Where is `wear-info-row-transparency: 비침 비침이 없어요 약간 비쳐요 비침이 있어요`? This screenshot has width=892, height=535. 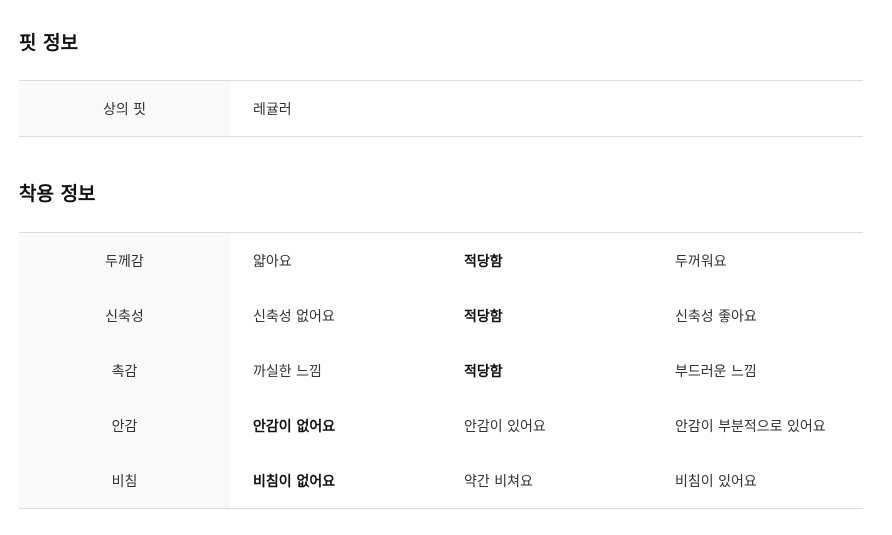 wear-info-row-transparency: 비침 비침이 없어요 약간 비쳐요 비침이 있어요 is located at coordinates (441, 480).